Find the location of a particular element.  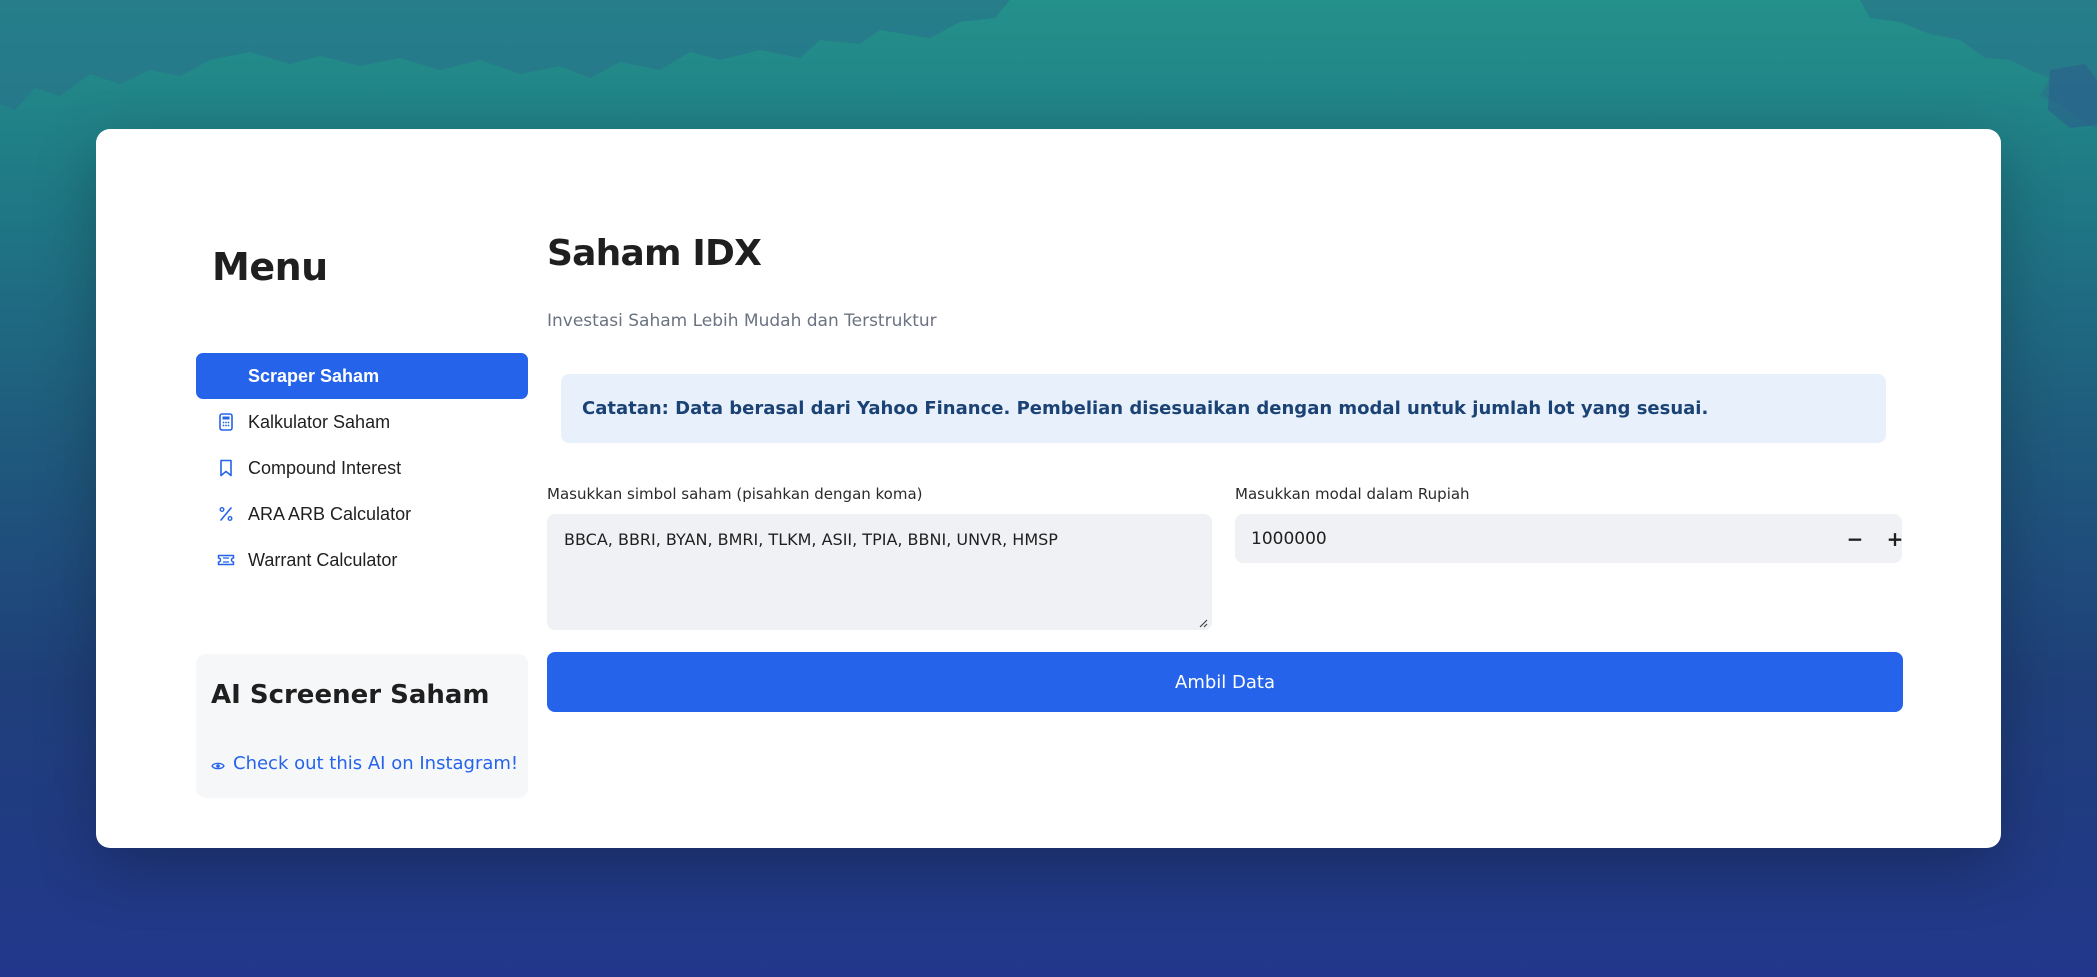

decrement-button: − is located at coordinates (1855, 539).